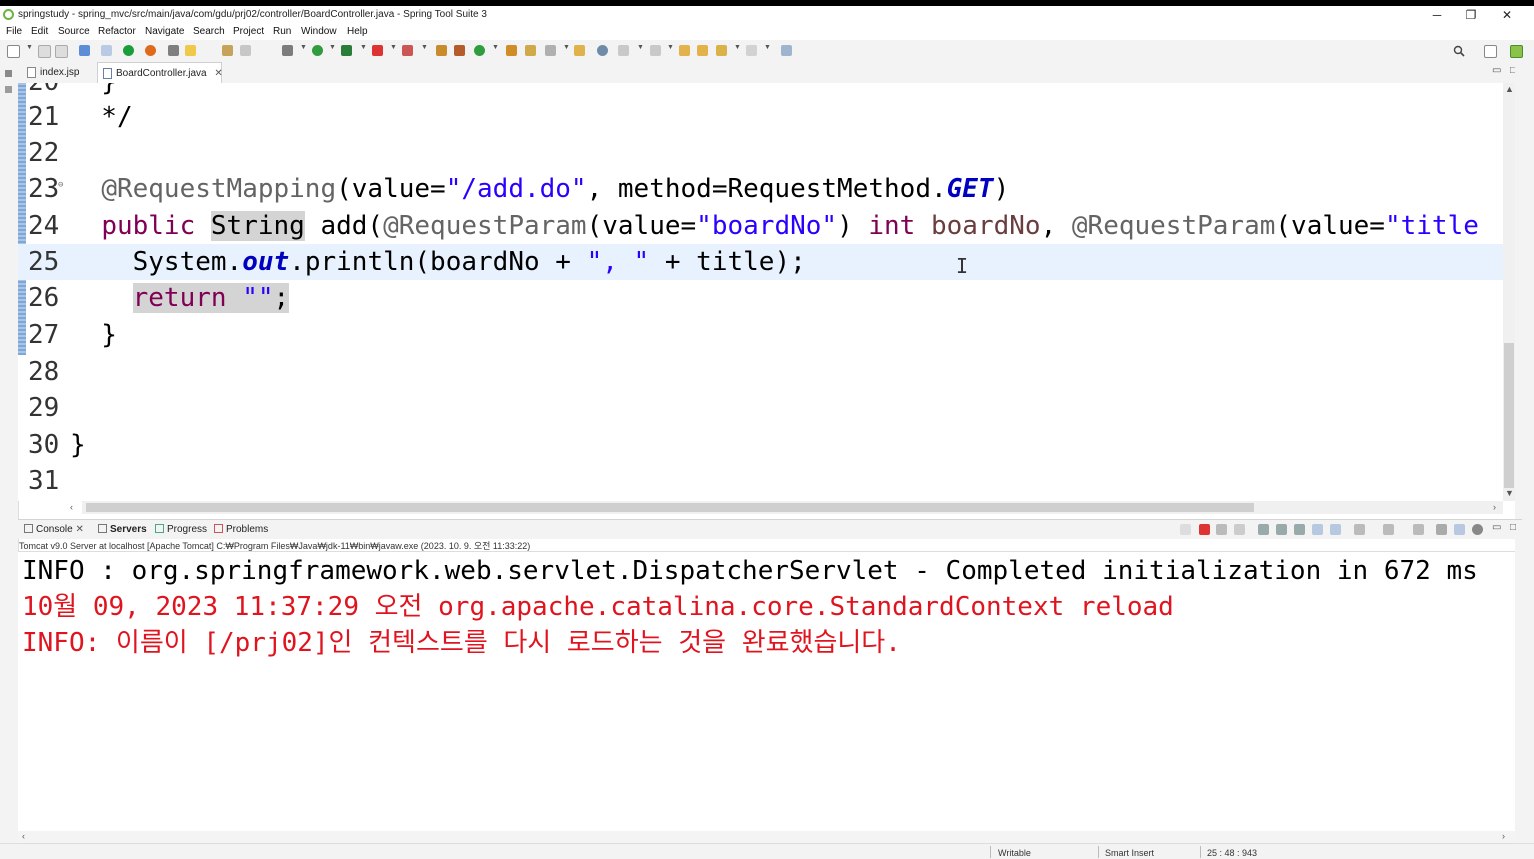 The height and width of the screenshot is (859, 1534). I want to click on view-menu-icon, so click(1441, 529).